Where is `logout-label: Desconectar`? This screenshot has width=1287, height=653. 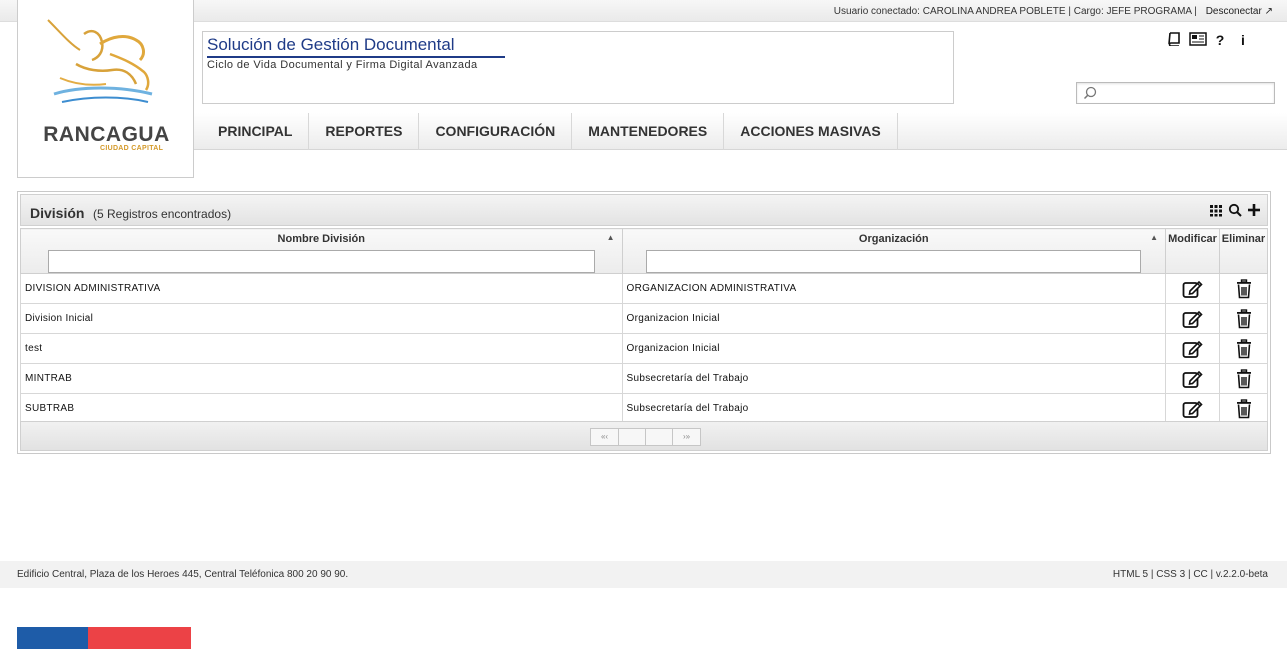 logout-label: Desconectar is located at coordinates (1233, 11).